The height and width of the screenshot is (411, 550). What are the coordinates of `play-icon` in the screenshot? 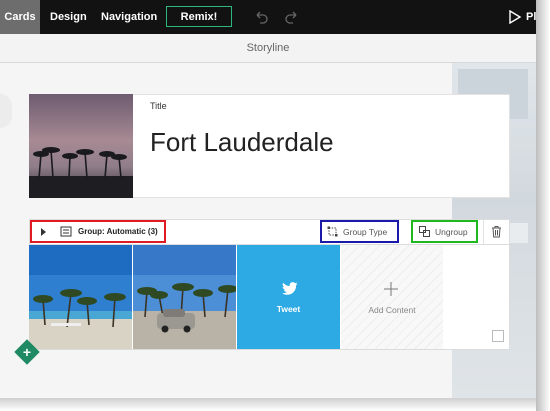 It's located at (515, 17).